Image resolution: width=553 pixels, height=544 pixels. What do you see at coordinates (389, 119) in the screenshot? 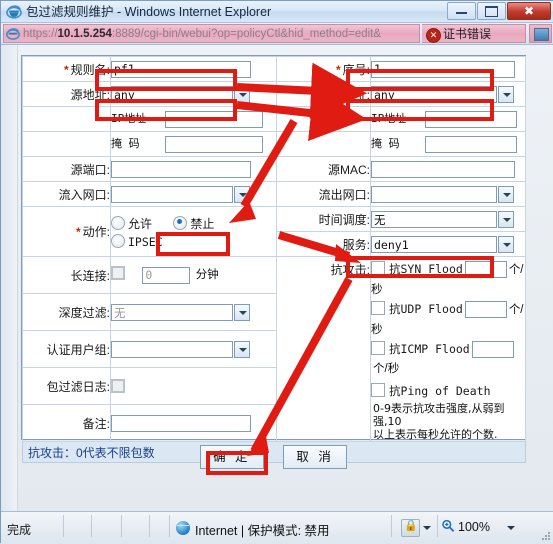
I see `dst-ip-label: IP地址` at bounding box center [389, 119].